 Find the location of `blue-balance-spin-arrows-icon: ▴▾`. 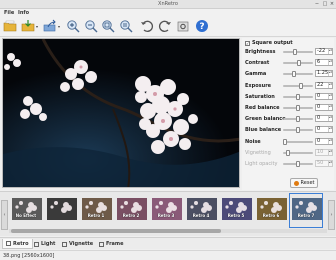

blue-balance-spin-arrows-icon: ▴▾ is located at coordinates (330, 130).